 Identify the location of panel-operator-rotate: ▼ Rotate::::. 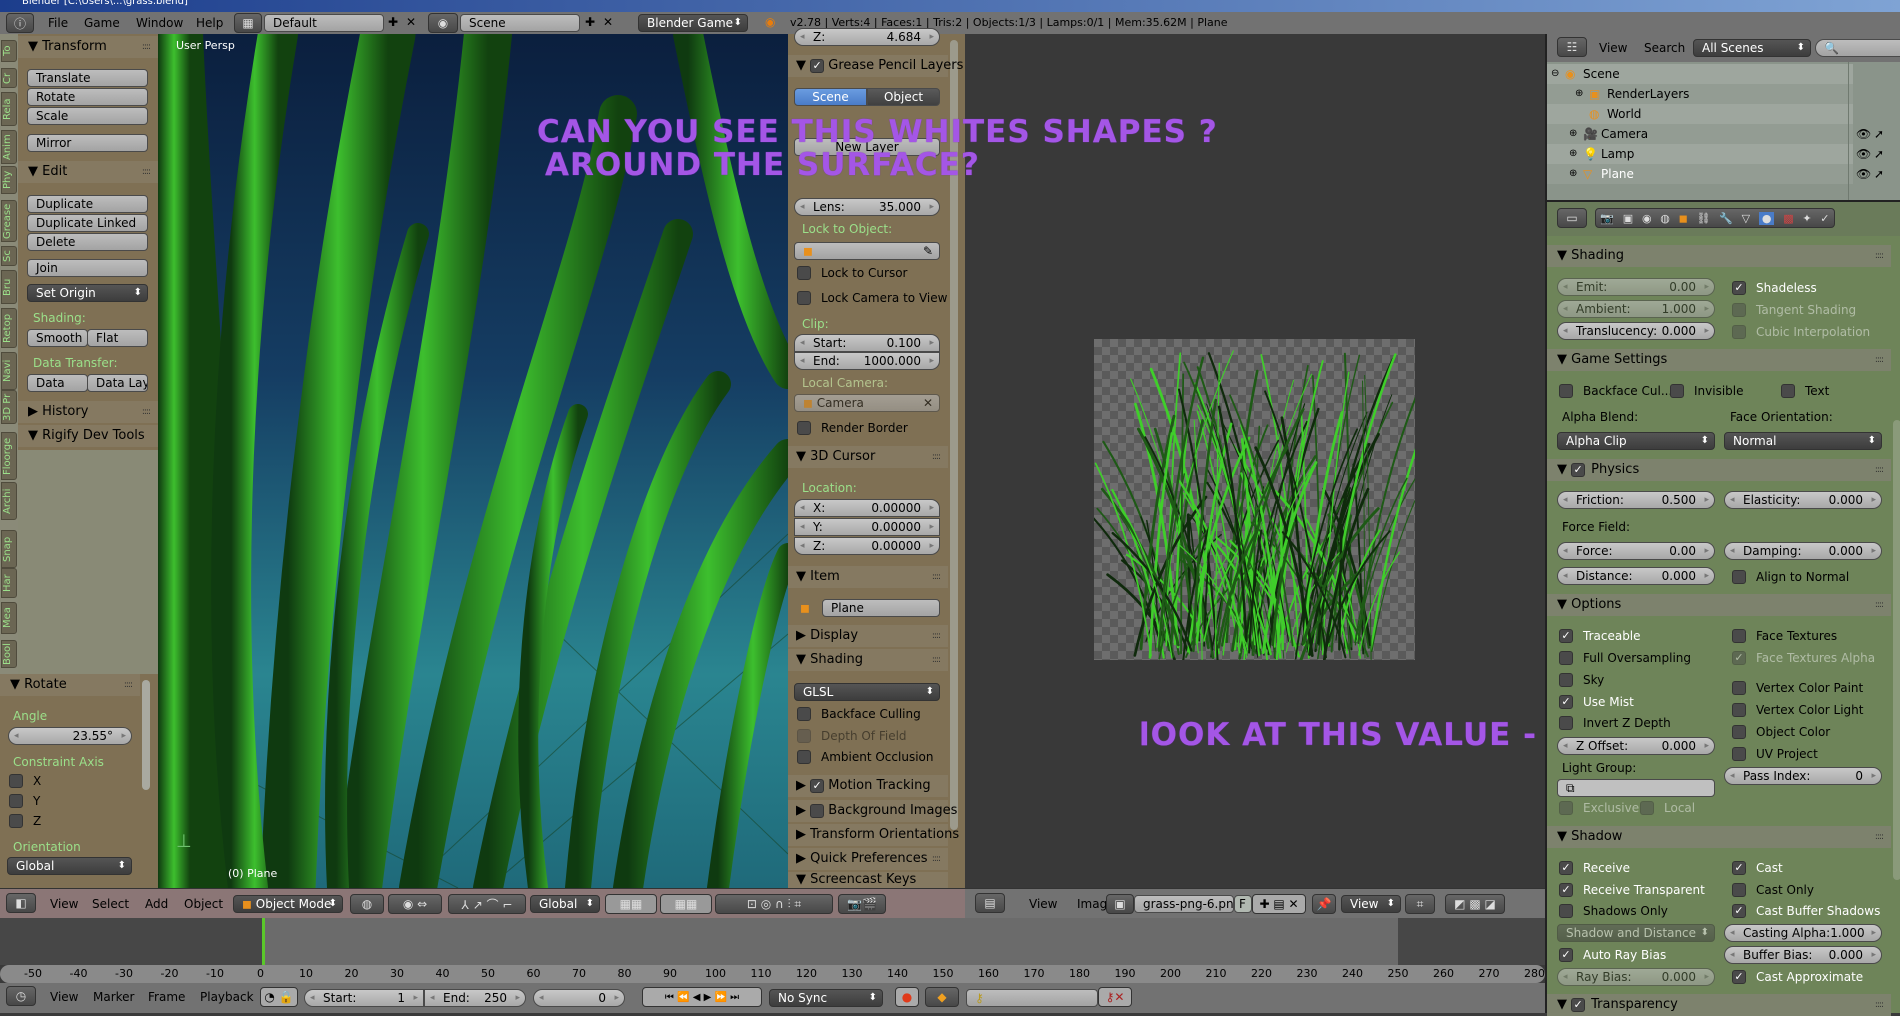
(70, 685).